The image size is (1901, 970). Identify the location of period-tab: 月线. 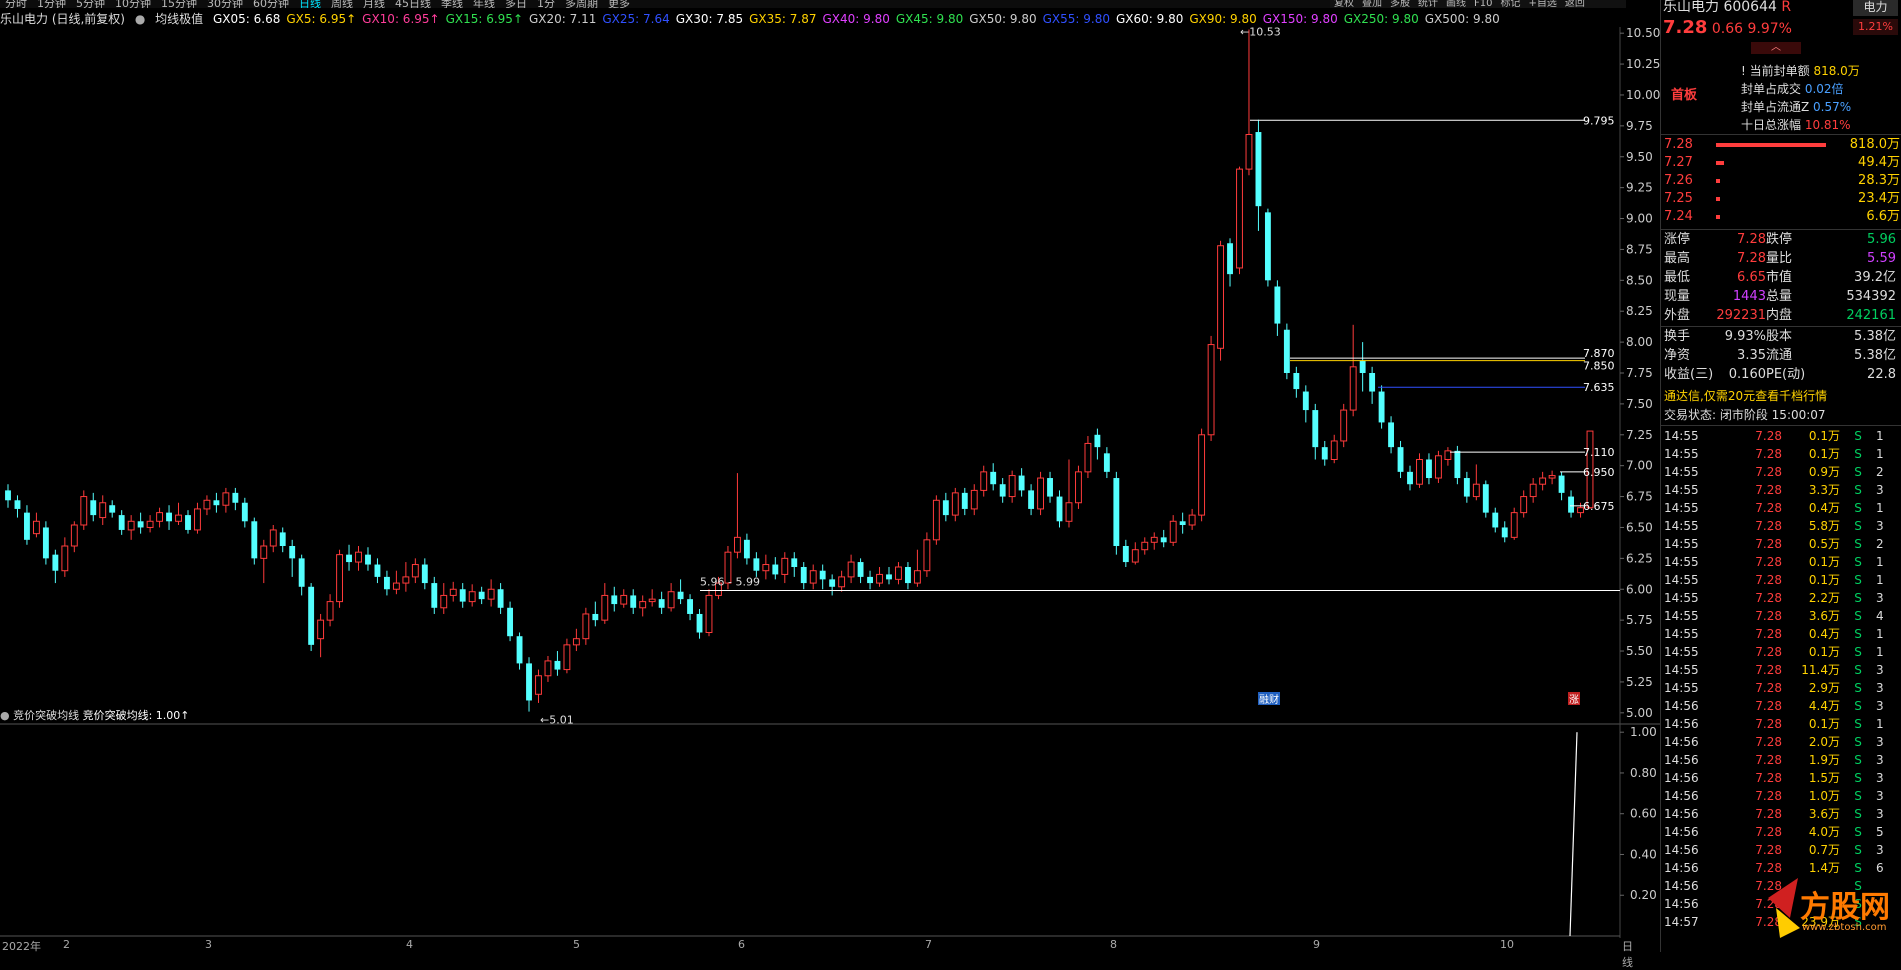
(374, 4).